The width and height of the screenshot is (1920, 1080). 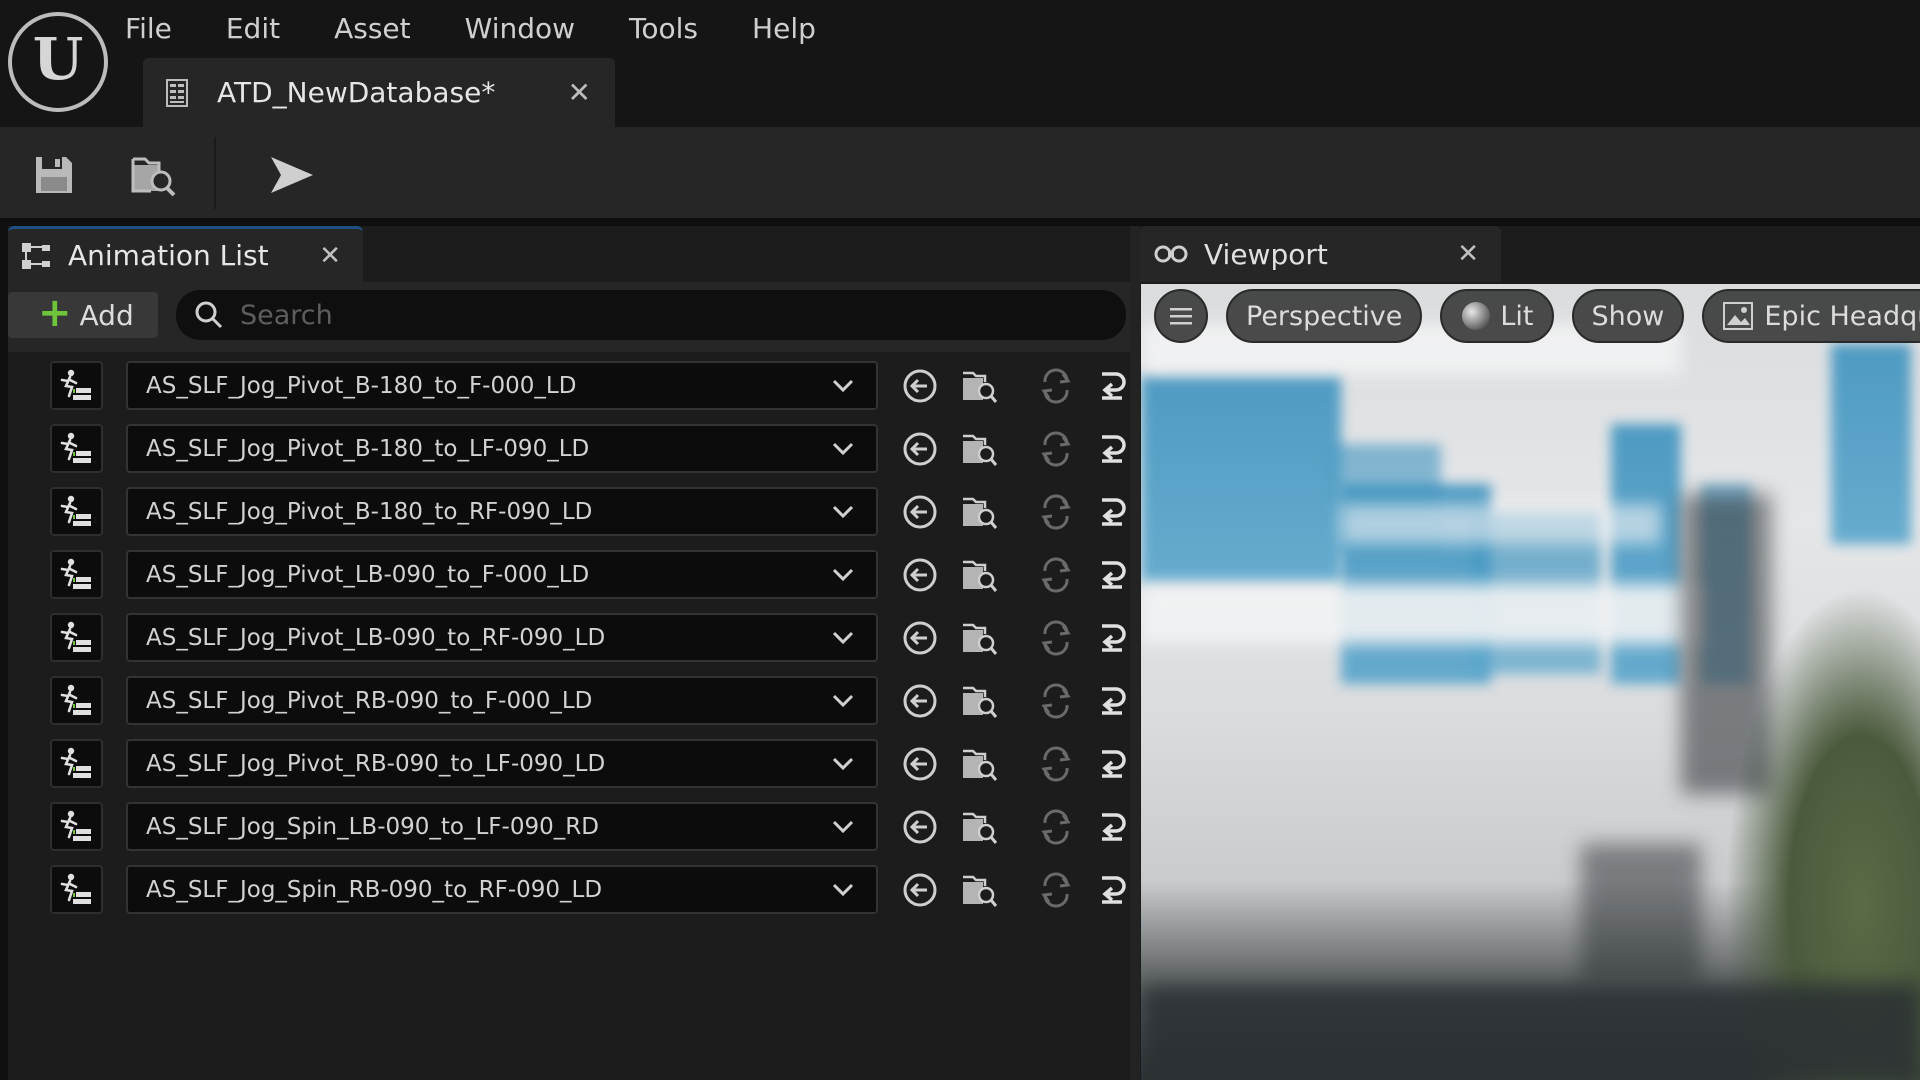 I want to click on close-viewport-icon: ✕, so click(x=1468, y=254).